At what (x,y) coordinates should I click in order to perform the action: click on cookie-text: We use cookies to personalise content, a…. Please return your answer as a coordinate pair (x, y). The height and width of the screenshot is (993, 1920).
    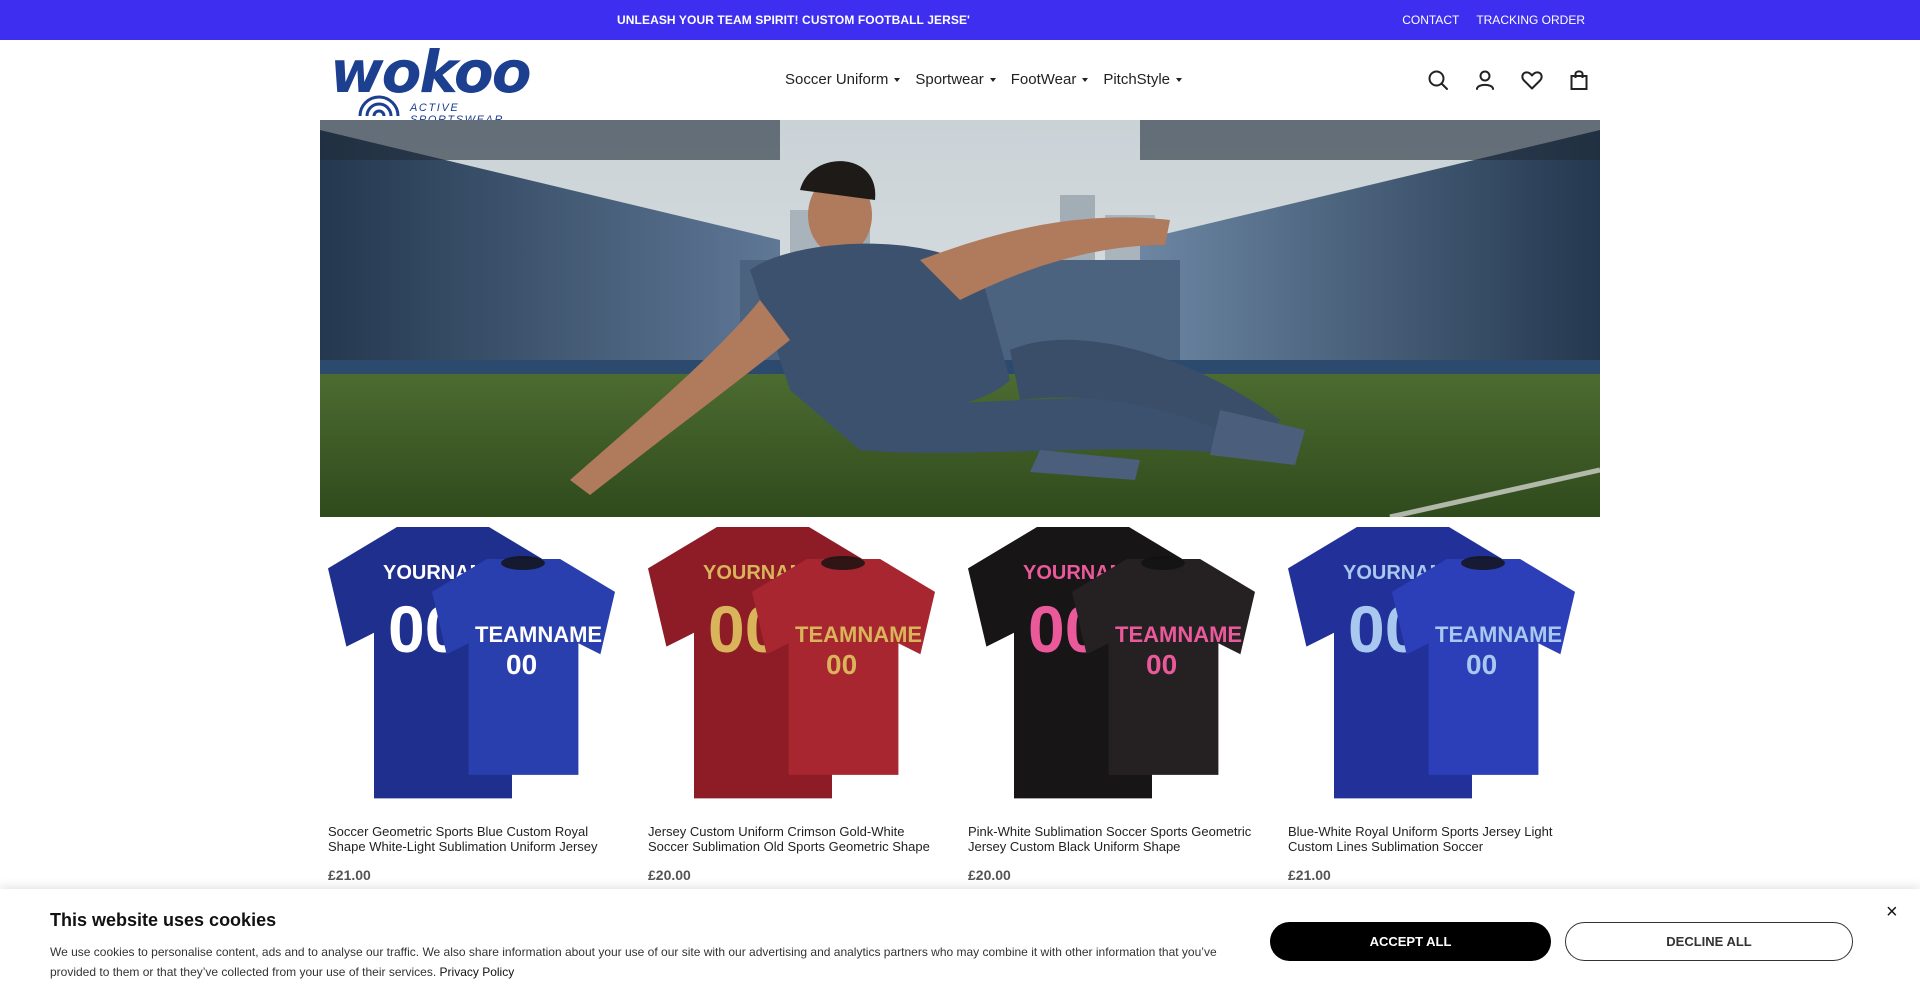
    Looking at the image, I should click on (633, 962).